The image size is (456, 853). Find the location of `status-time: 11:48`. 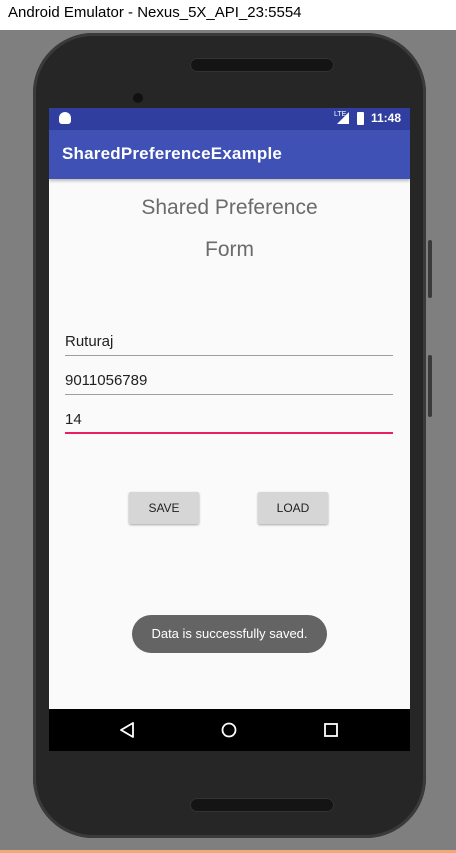

status-time: 11:48 is located at coordinates (386, 118).